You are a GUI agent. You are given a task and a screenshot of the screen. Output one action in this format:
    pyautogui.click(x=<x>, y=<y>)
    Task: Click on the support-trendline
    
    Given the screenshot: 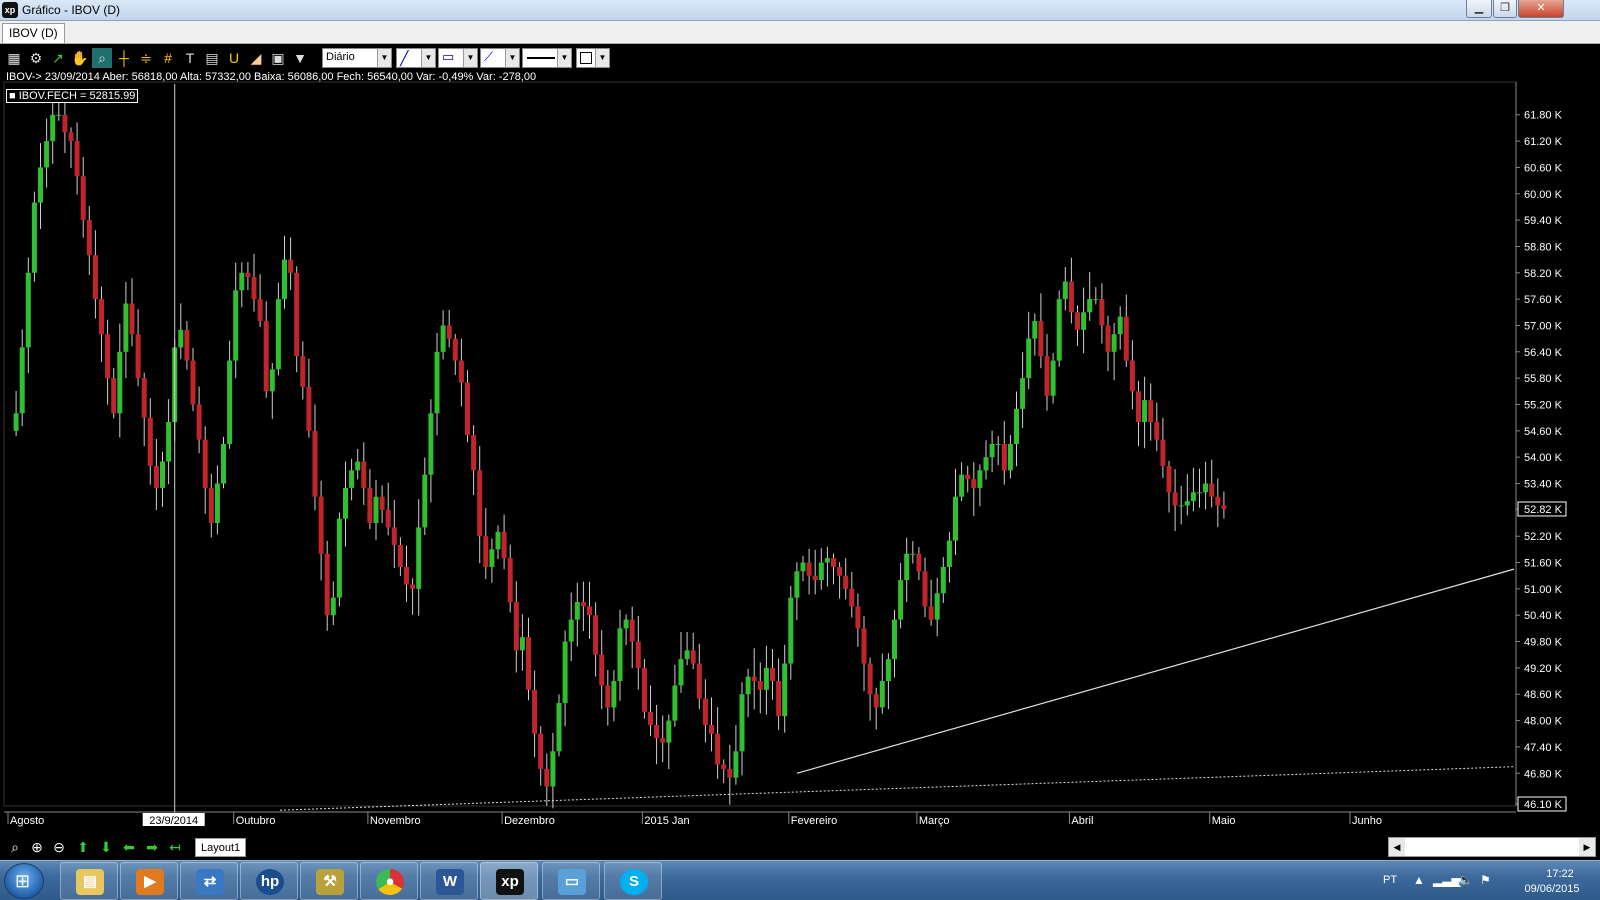 What is the action you would take?
    pyautogui.click(x=1155, y=671)
    